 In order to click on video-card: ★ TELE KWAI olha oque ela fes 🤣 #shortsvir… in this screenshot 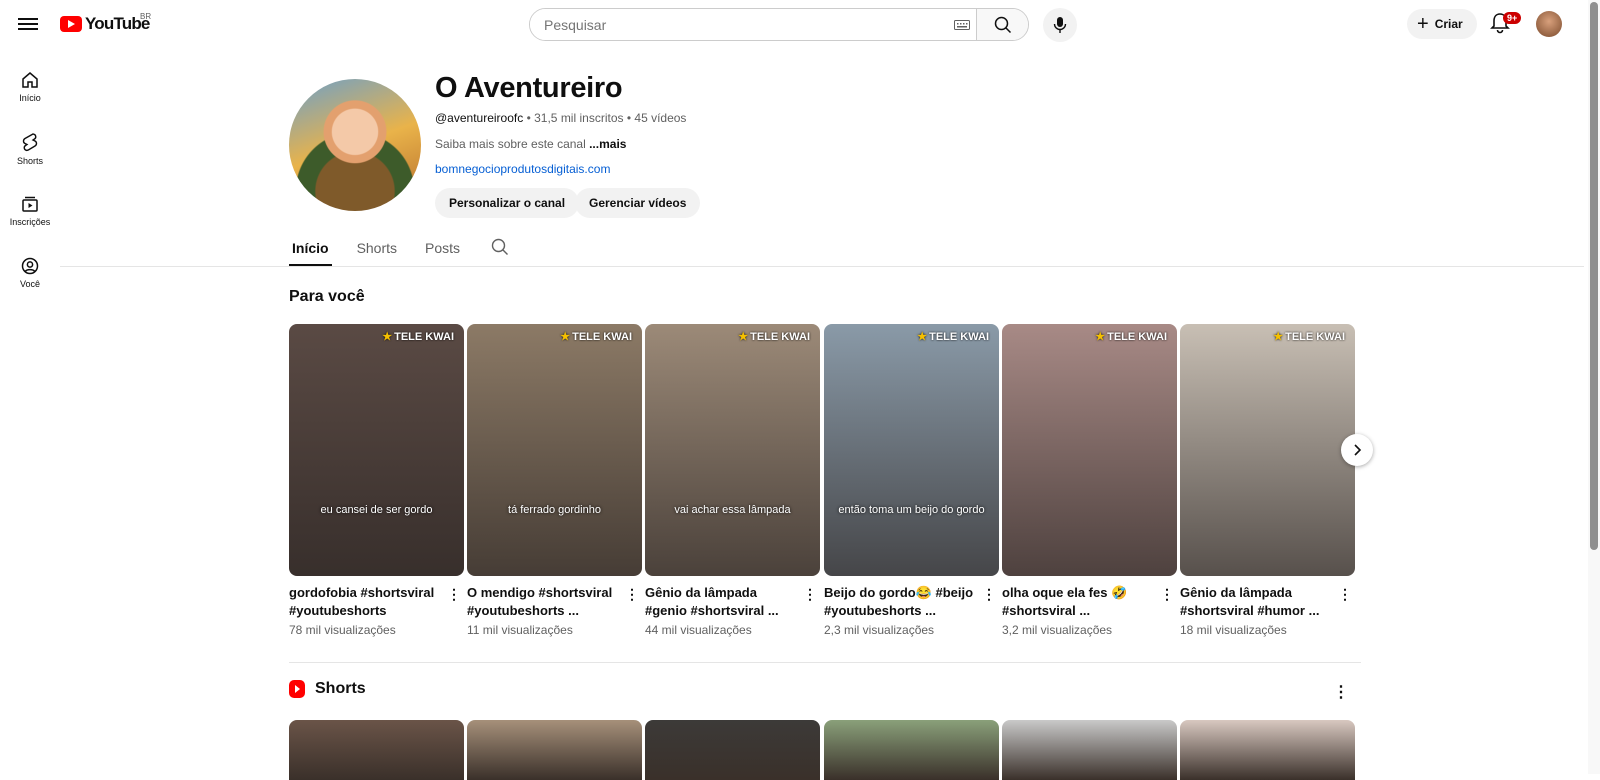, I will do `click(1089, 480)`.